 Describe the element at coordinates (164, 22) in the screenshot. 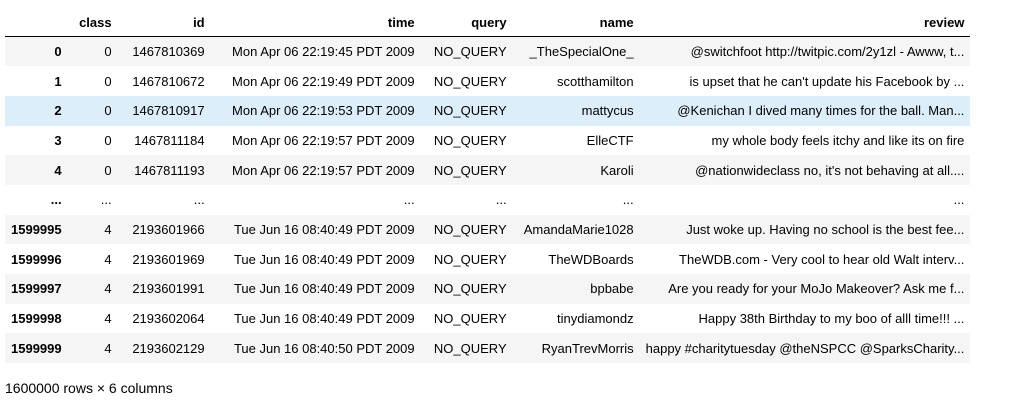

I see `column-header-id: id` at that location.